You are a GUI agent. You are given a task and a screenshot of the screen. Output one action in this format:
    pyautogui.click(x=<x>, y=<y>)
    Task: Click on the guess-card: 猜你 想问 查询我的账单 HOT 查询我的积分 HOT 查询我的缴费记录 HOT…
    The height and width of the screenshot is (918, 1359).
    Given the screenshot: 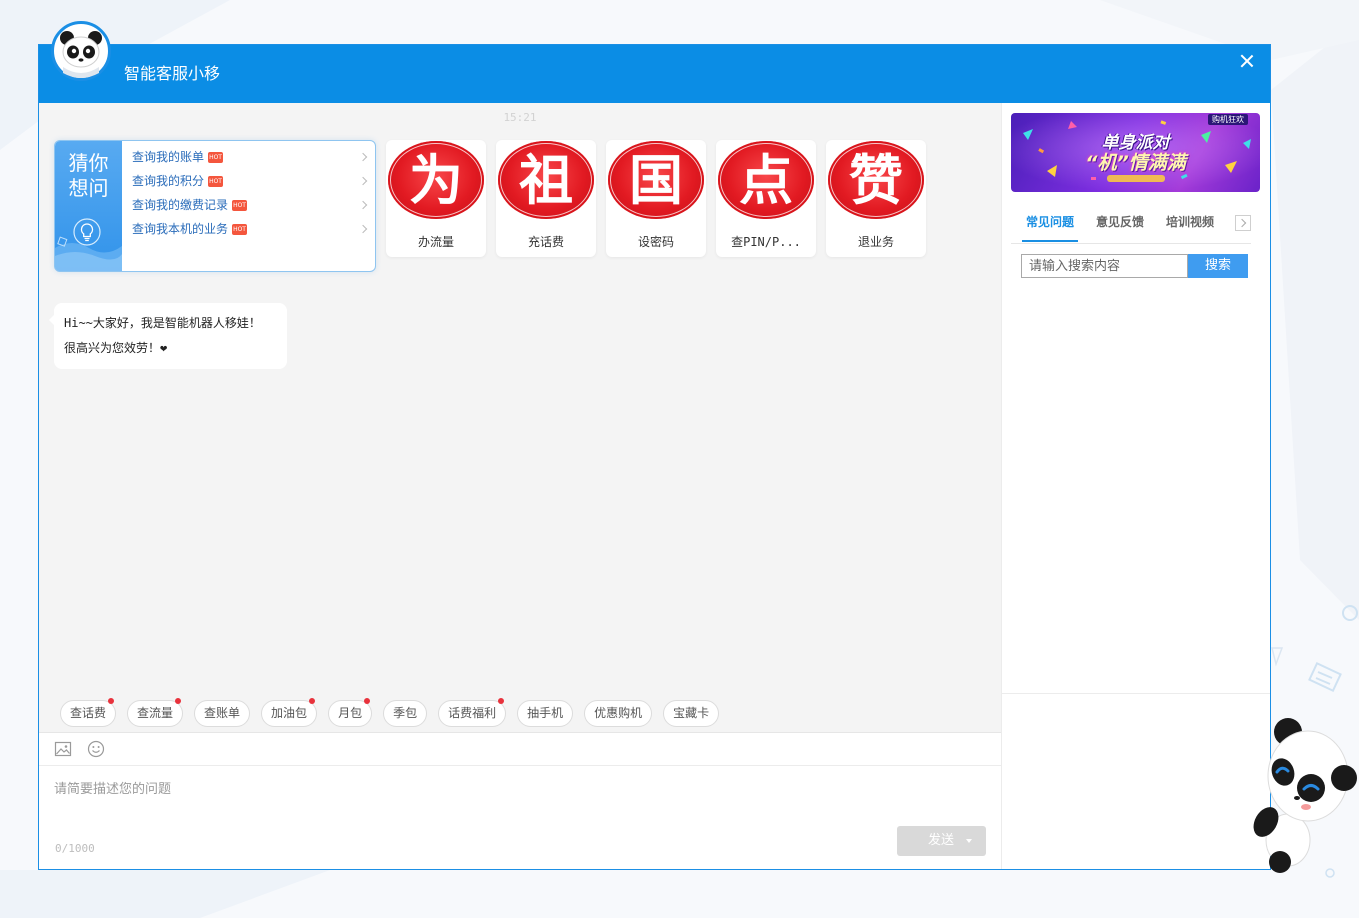 What is the action you would take?
    pyautogui.click(x=215, y=206)
    